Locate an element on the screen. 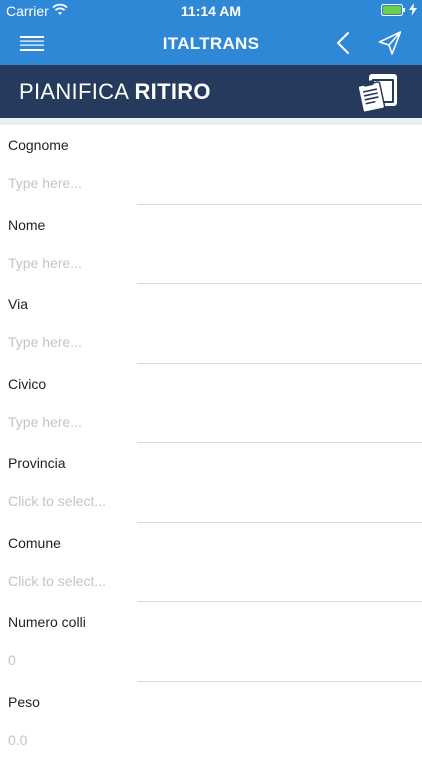 This screenshot has height=761, width=422. cognome-label: Cognome is located at coordinates (38, 145).